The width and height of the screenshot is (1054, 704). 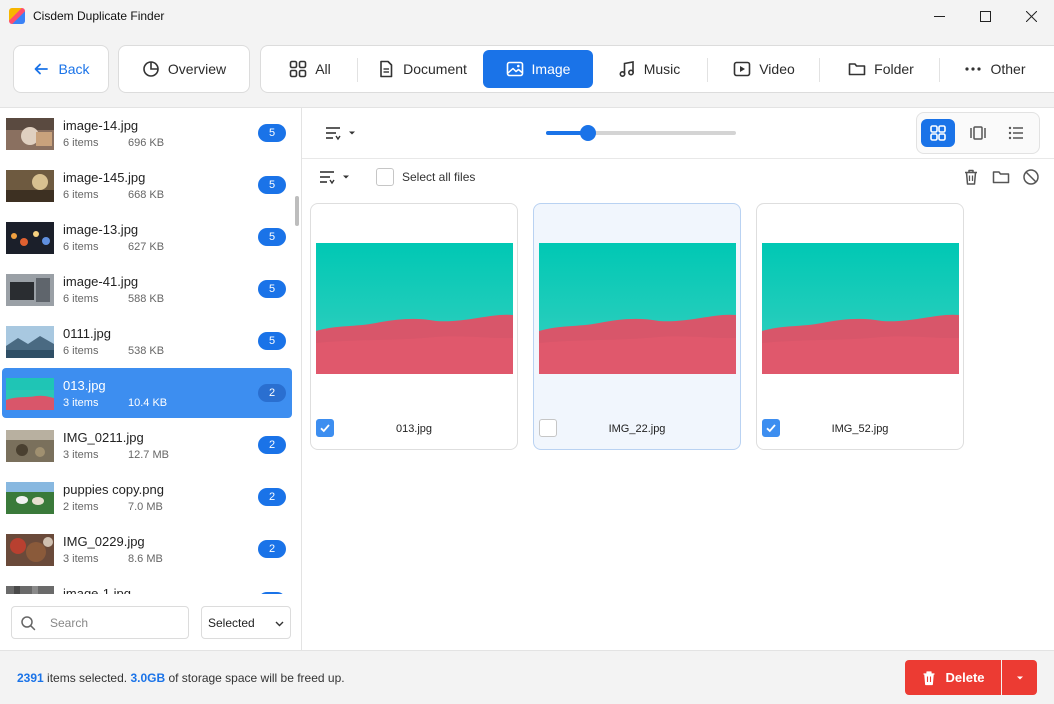 I want to click on list-item-selected: 013.jpg 3 items 10.4 KB 2, so click(x=147, y=393).